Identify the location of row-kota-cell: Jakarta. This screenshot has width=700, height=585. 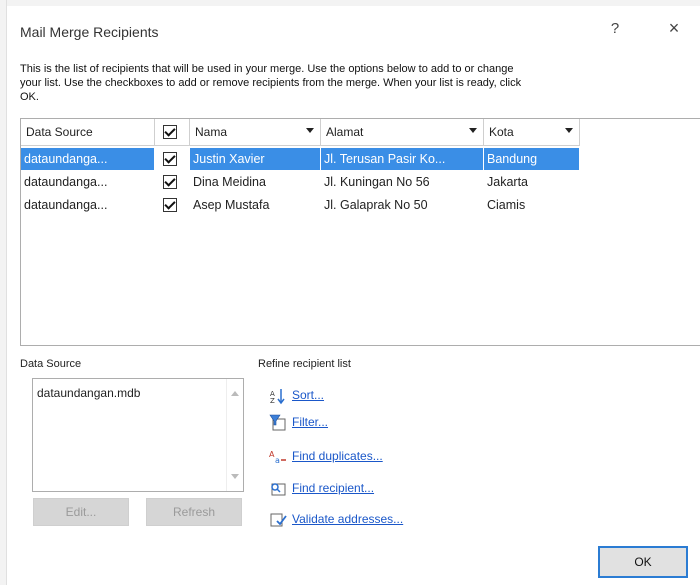
(507, 182).